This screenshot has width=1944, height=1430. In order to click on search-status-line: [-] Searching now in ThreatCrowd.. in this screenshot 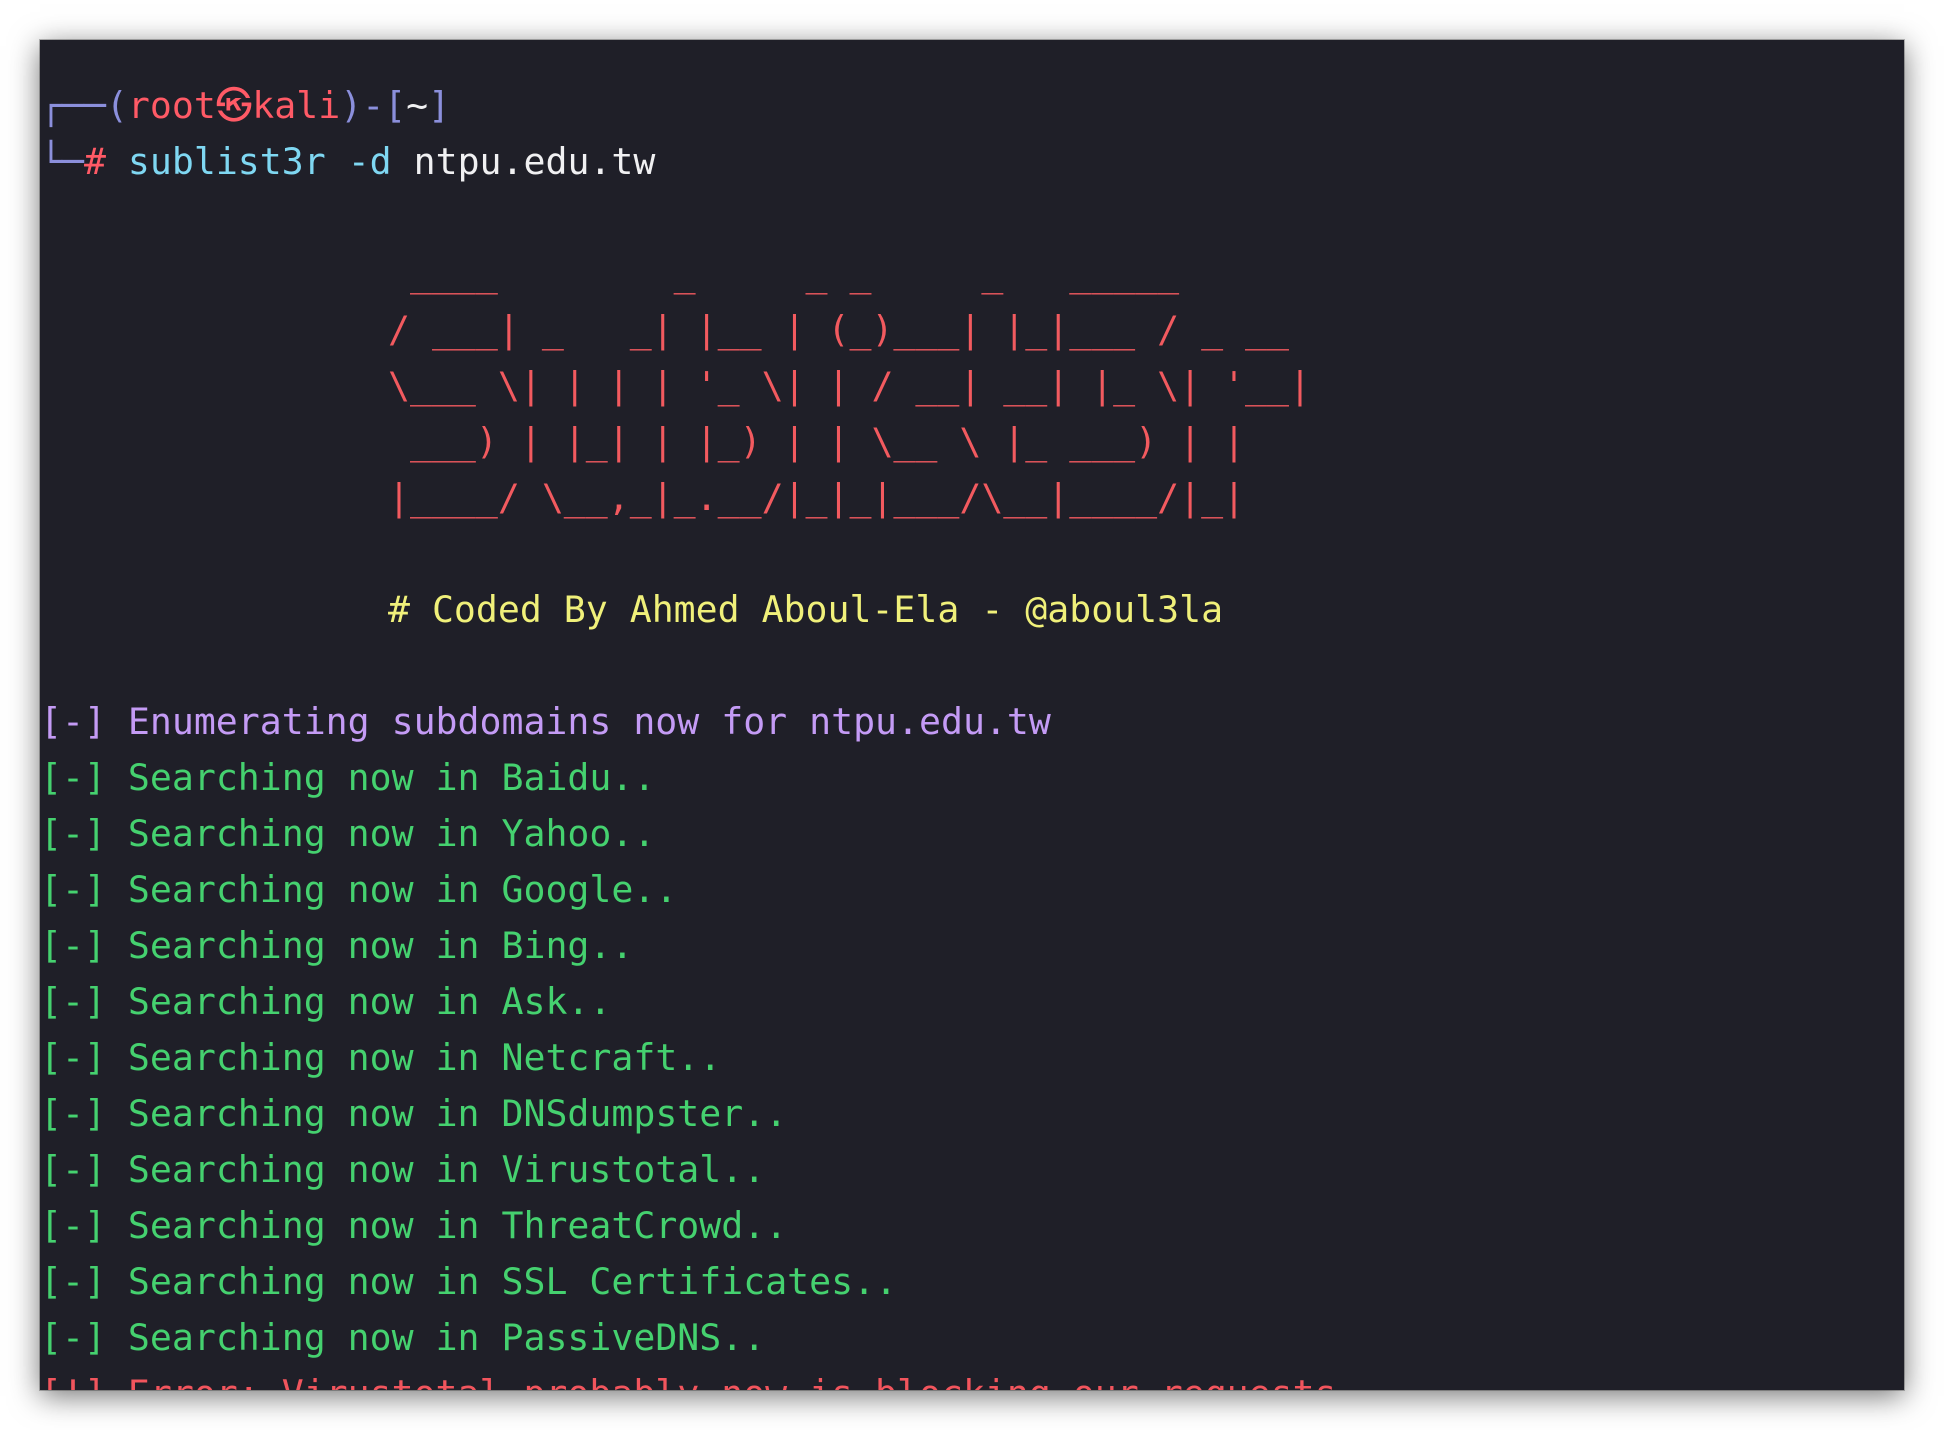, I will do `click(413, 1226)`.